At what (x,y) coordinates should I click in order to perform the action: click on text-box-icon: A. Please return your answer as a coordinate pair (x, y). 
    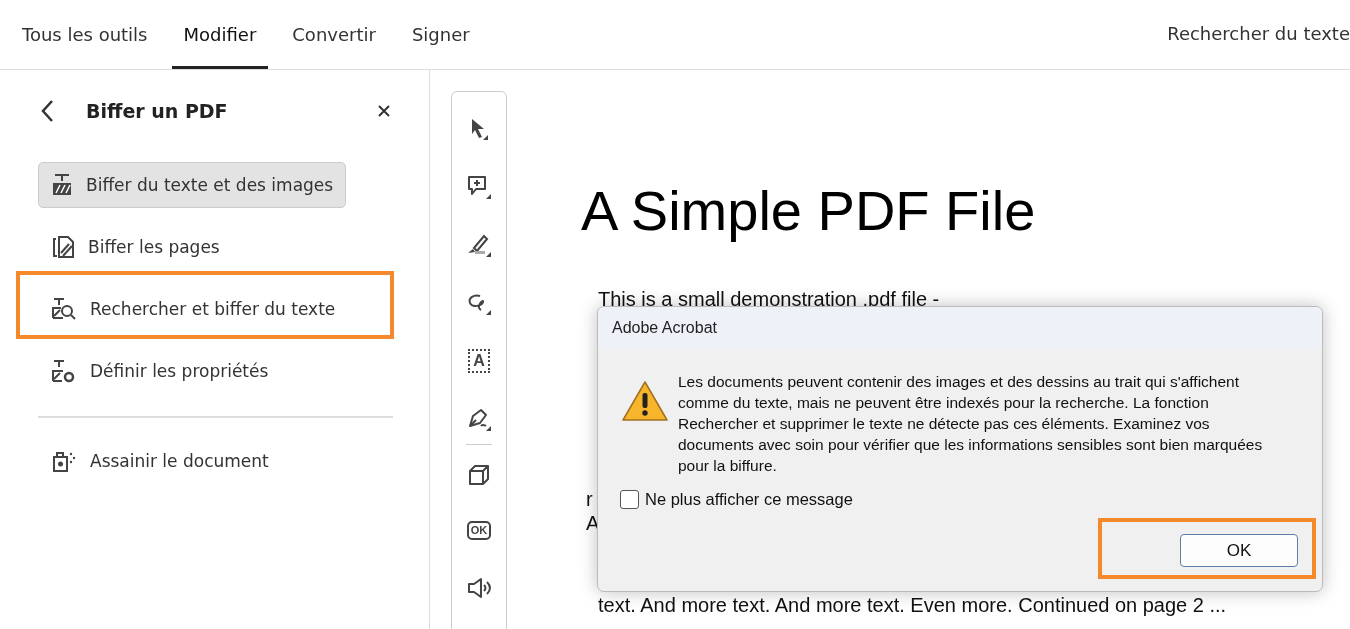
    Looking at the image, I should click on (479, 361).